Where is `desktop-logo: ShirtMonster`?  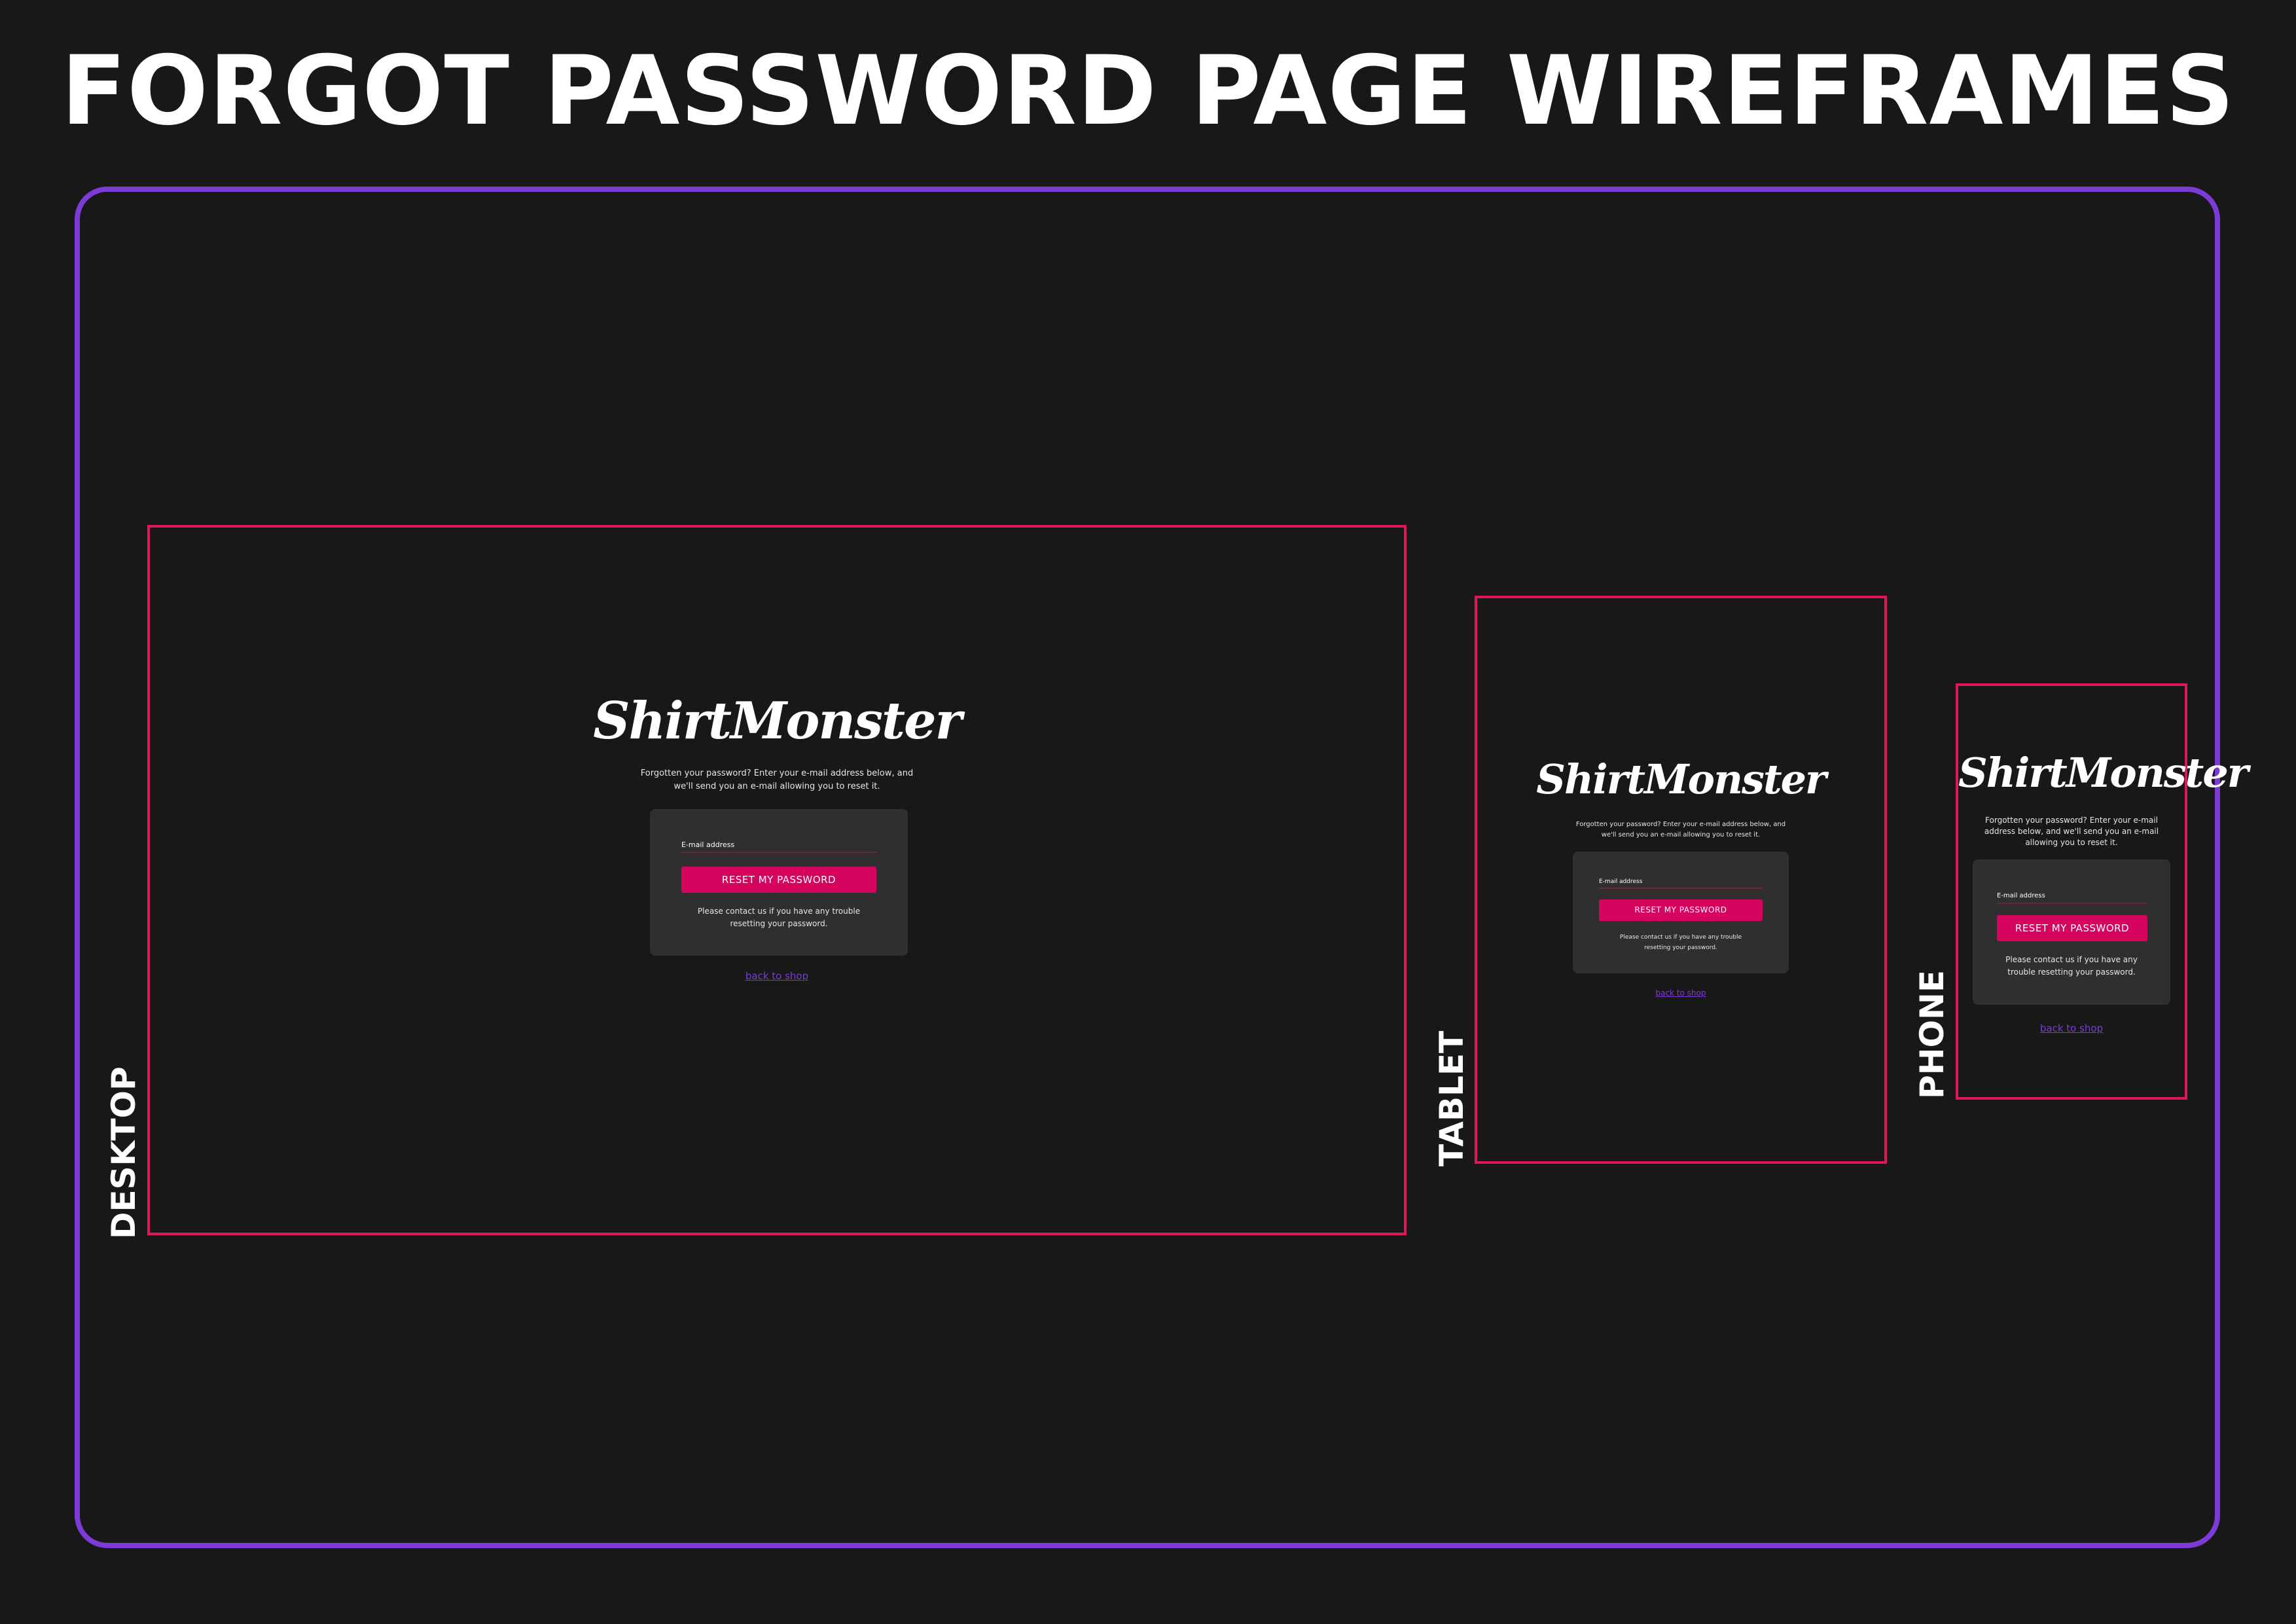
desktop-logo: ShirtMonster is located at coordinates (777, 721).